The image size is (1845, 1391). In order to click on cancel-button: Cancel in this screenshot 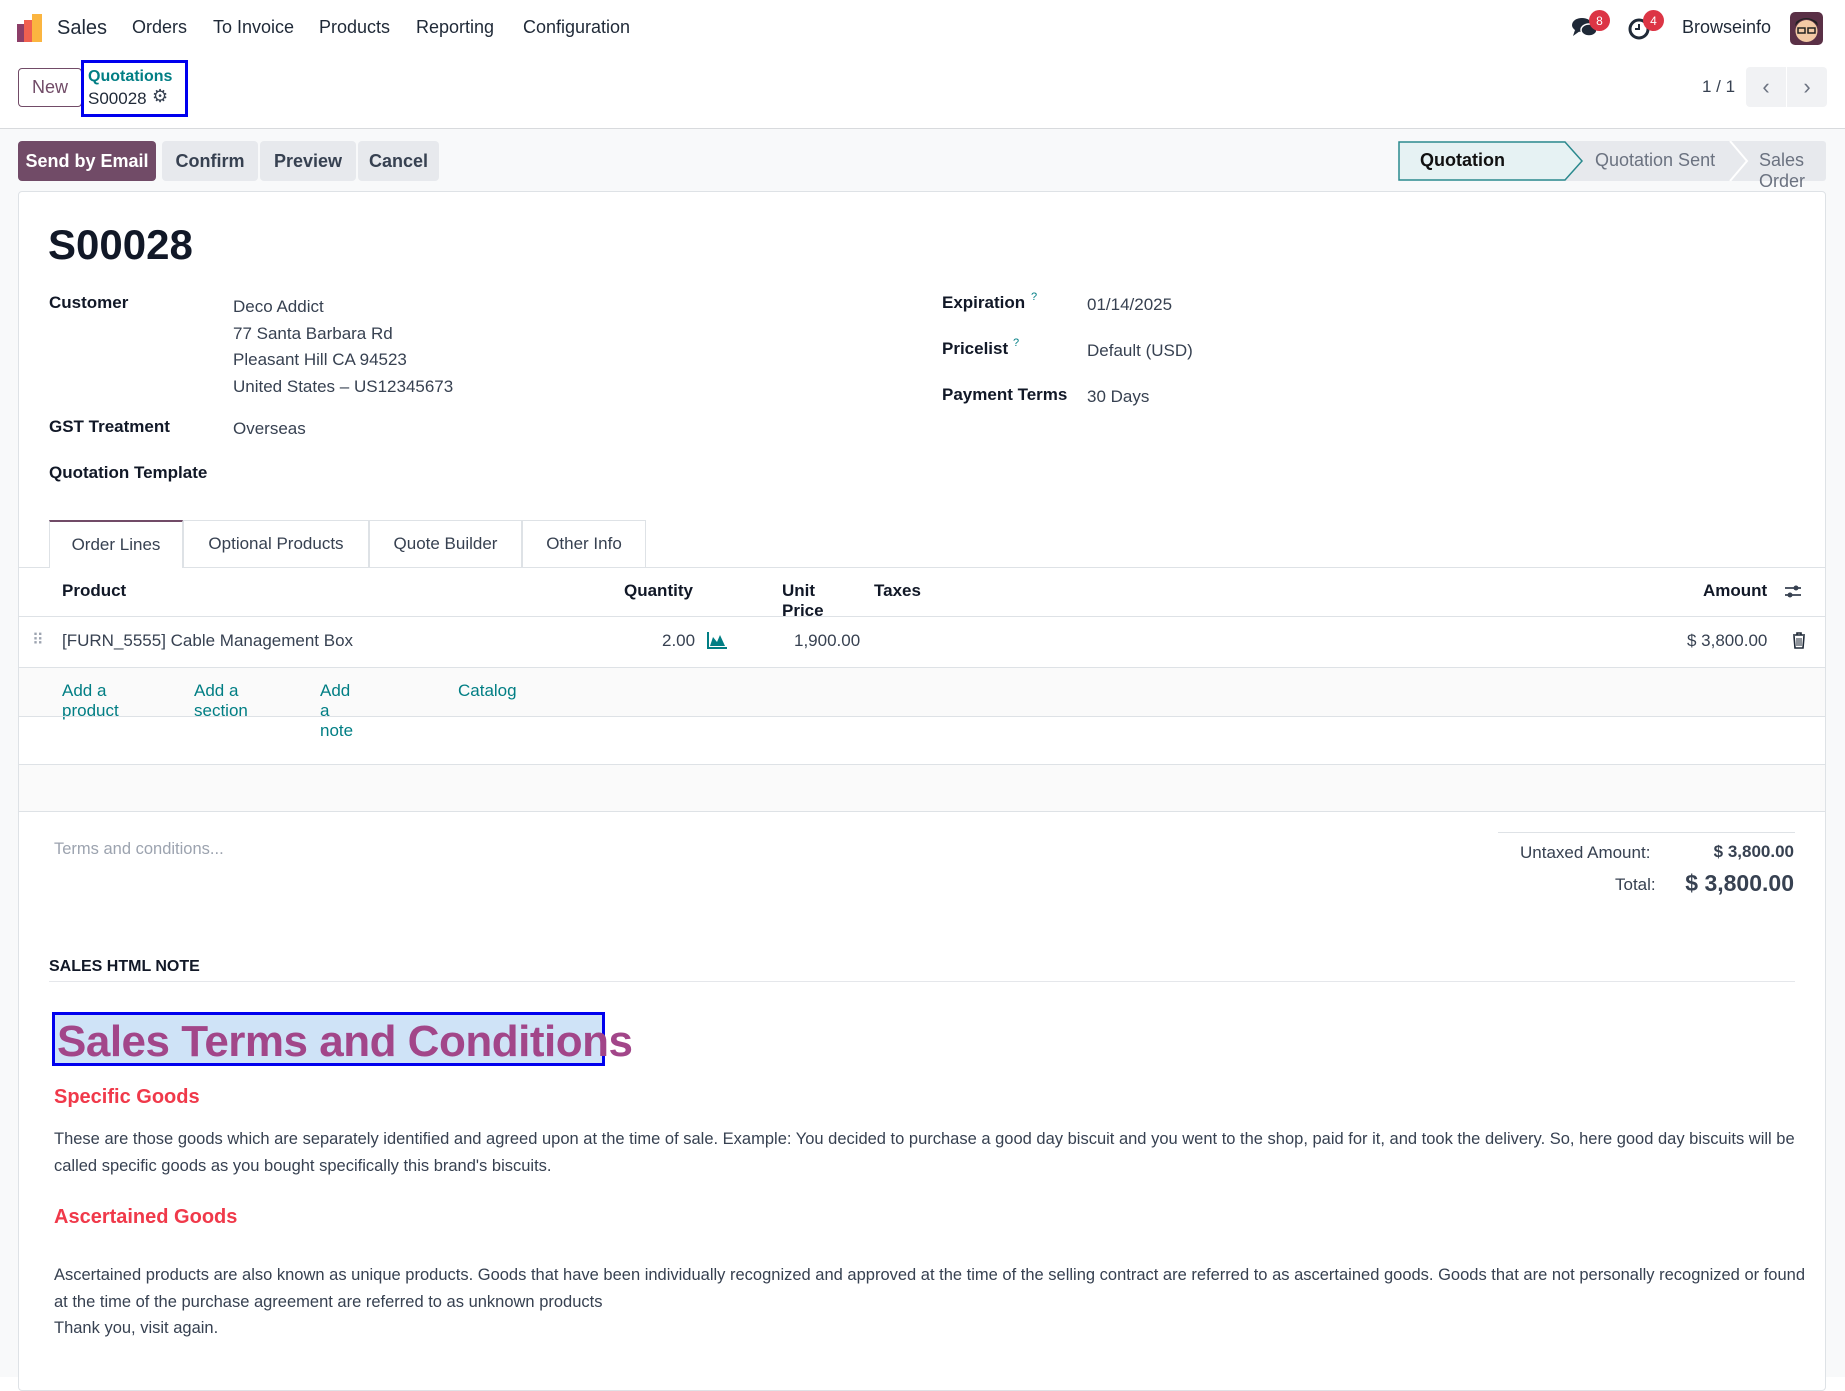, I will do `click(398, 161)`.